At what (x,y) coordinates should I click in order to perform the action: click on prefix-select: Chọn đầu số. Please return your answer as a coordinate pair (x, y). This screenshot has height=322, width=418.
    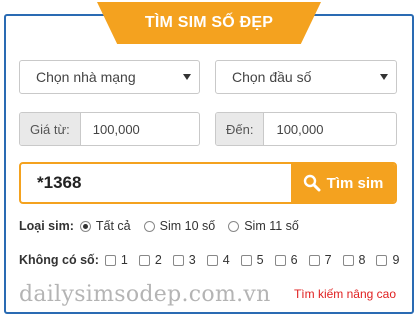
    Looking at the image, I should click on (306, 77).